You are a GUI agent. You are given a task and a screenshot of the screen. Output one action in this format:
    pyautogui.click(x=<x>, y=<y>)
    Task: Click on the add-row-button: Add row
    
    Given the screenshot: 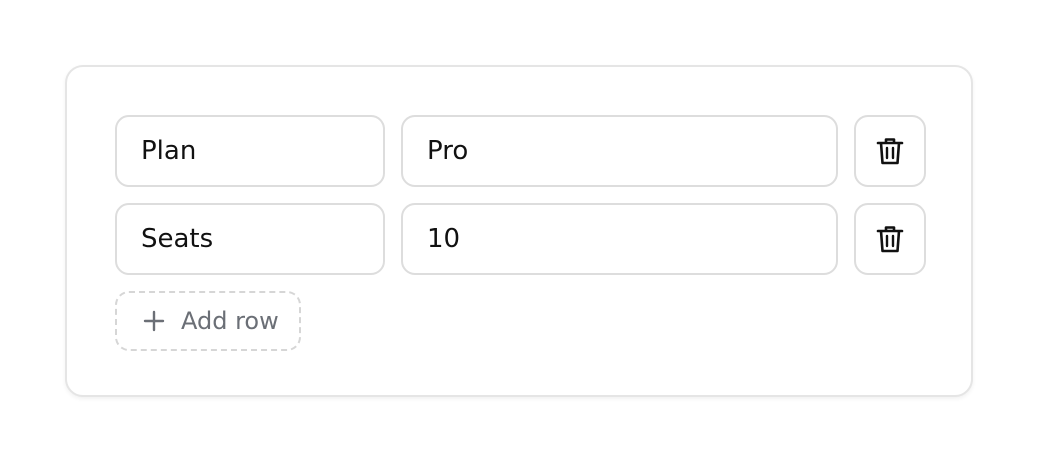 What is the action you would take?
    pyautogui.click(x=208, y=321)
    